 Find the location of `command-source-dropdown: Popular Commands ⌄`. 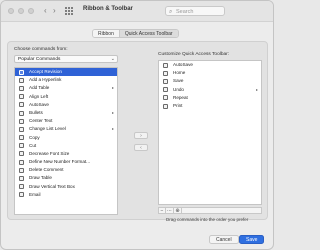

command-source-dropdown: Popular Commands ⌄ is located at coordinates (66, 59).